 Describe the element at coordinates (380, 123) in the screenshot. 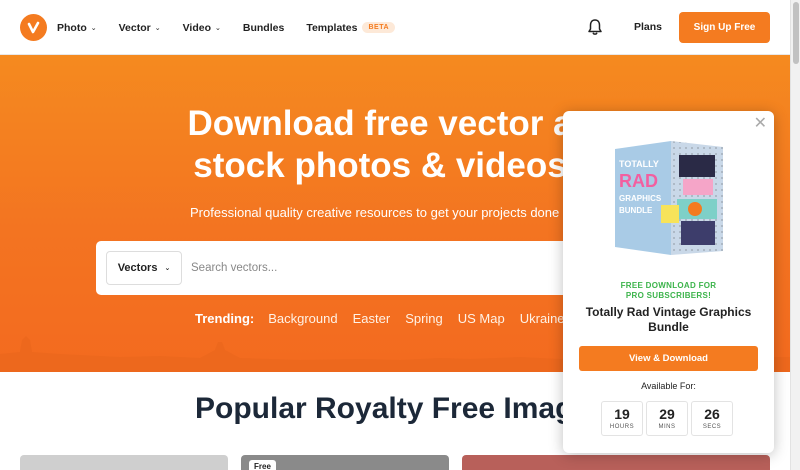

I see `hero-title-line1: Download free vector a` at that location.